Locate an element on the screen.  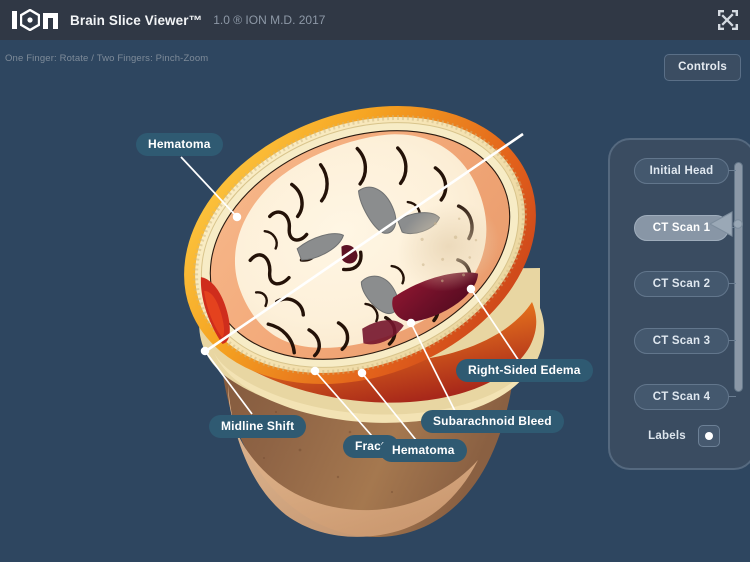
fullscreen-expand-icon is located at coordinates (728, 20).